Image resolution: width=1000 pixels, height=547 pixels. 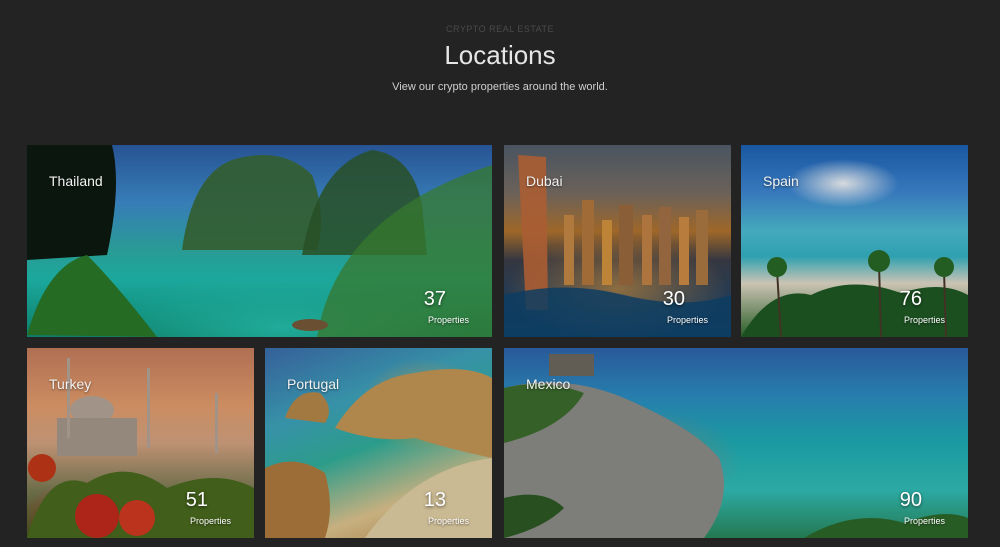 What do you see at coordinates (910, 299) in the screenshot?
I see `property-count: 76` at bounding box center [910, 299].